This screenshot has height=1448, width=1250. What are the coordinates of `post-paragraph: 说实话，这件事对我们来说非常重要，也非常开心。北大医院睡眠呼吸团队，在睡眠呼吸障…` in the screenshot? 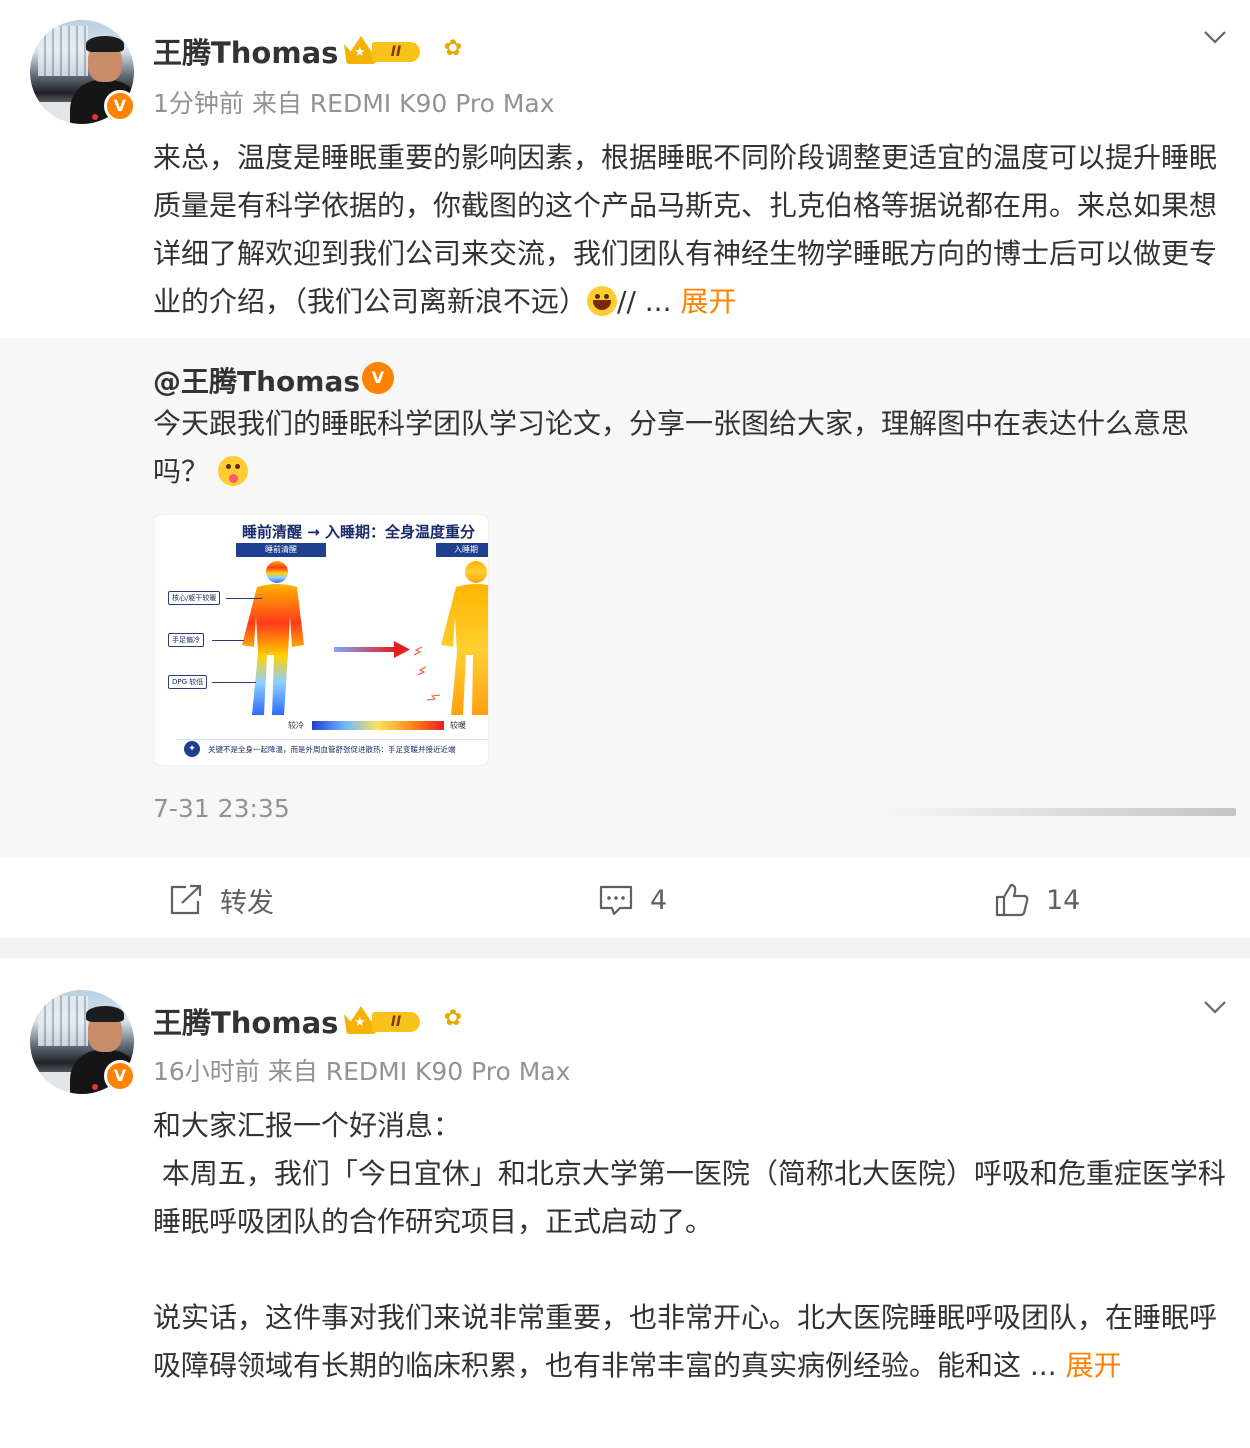 It's located at (694, 1342).